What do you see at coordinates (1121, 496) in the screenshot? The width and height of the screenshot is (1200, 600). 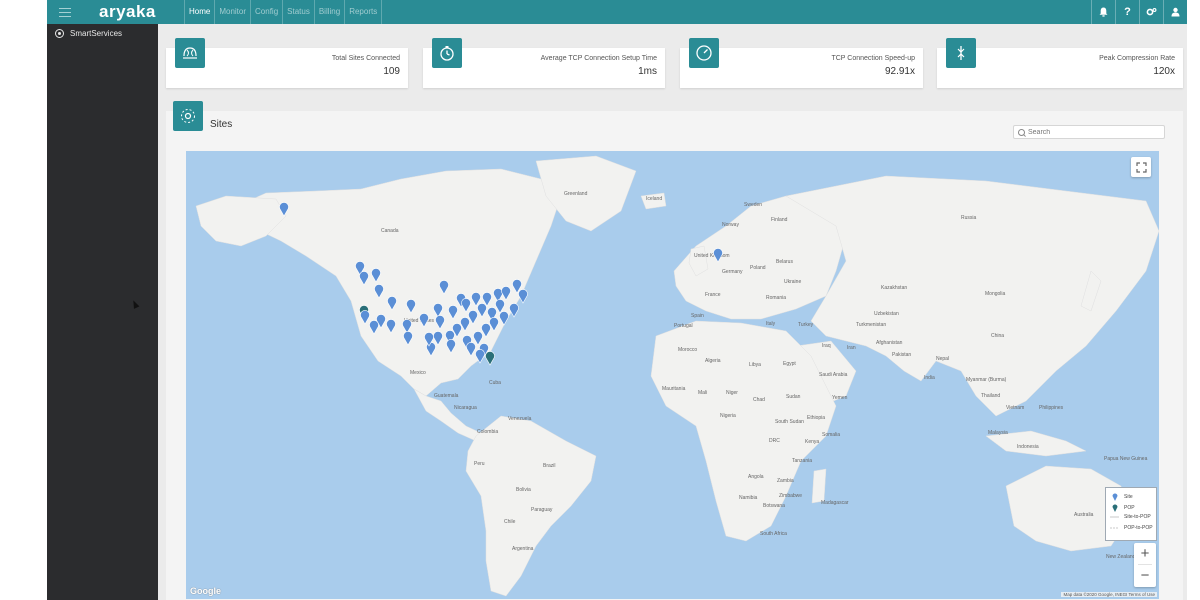 I see `legend-site: Site` at bounding box center [1121, 496].